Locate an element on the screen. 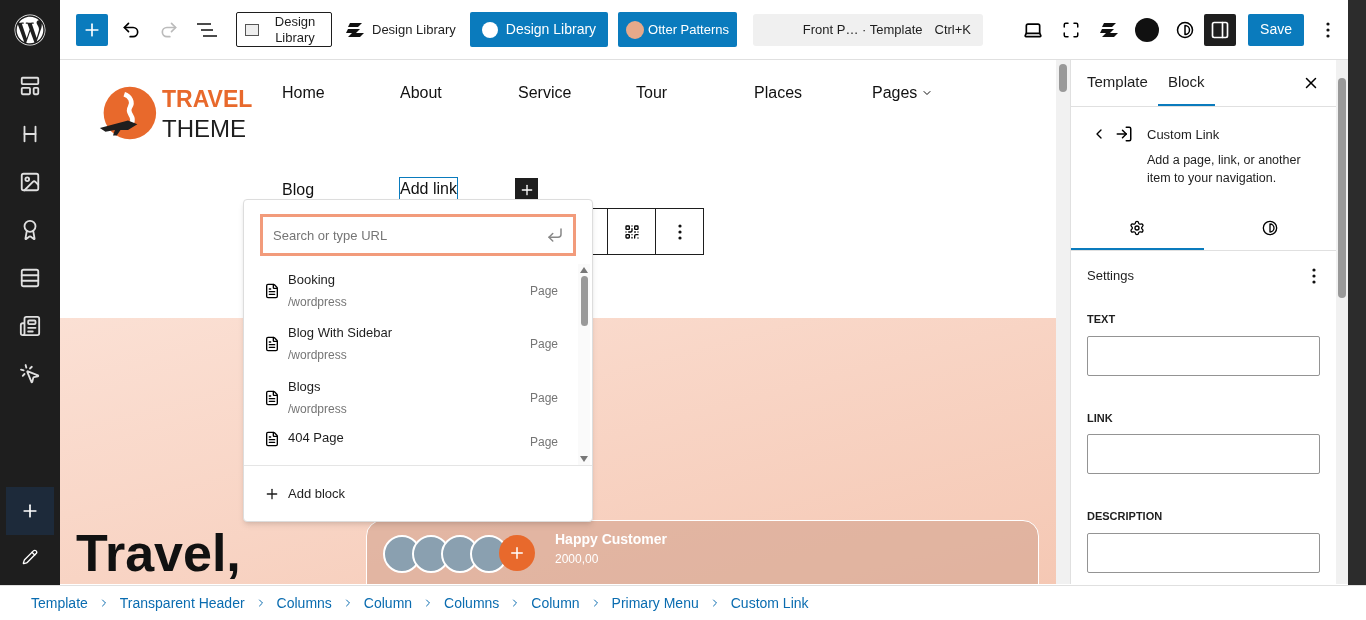 This screenshot has width=1366, height=620. field-label: LINK is located at coordinates (1100, 418).